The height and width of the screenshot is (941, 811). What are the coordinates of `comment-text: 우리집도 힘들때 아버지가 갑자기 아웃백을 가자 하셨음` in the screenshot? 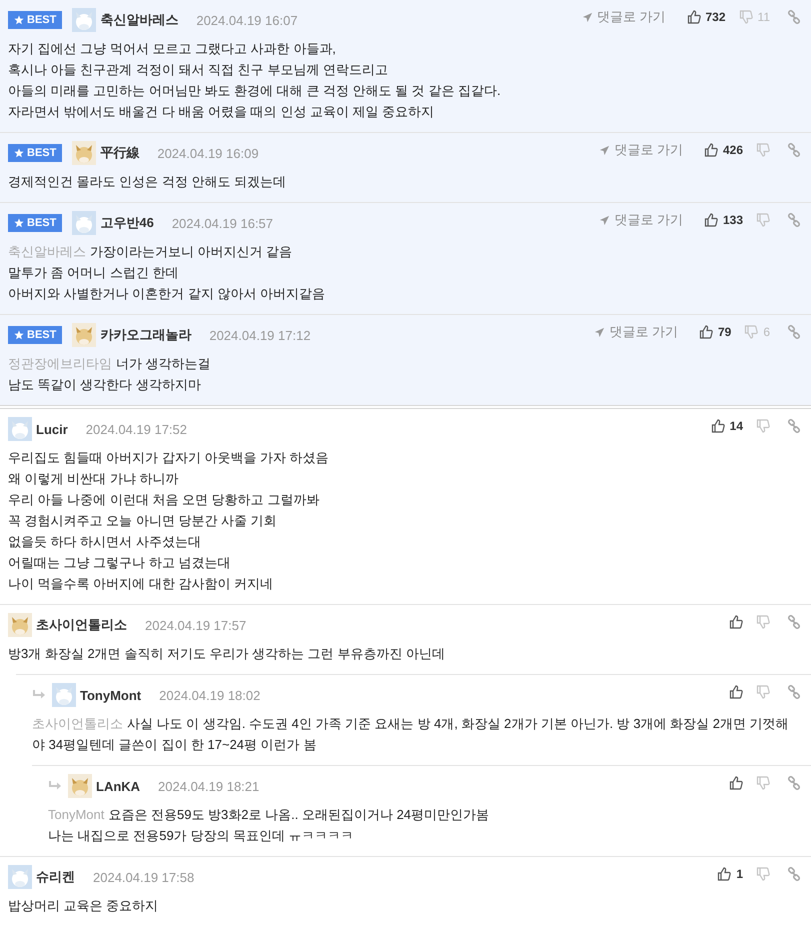 It's located at (169, 458).